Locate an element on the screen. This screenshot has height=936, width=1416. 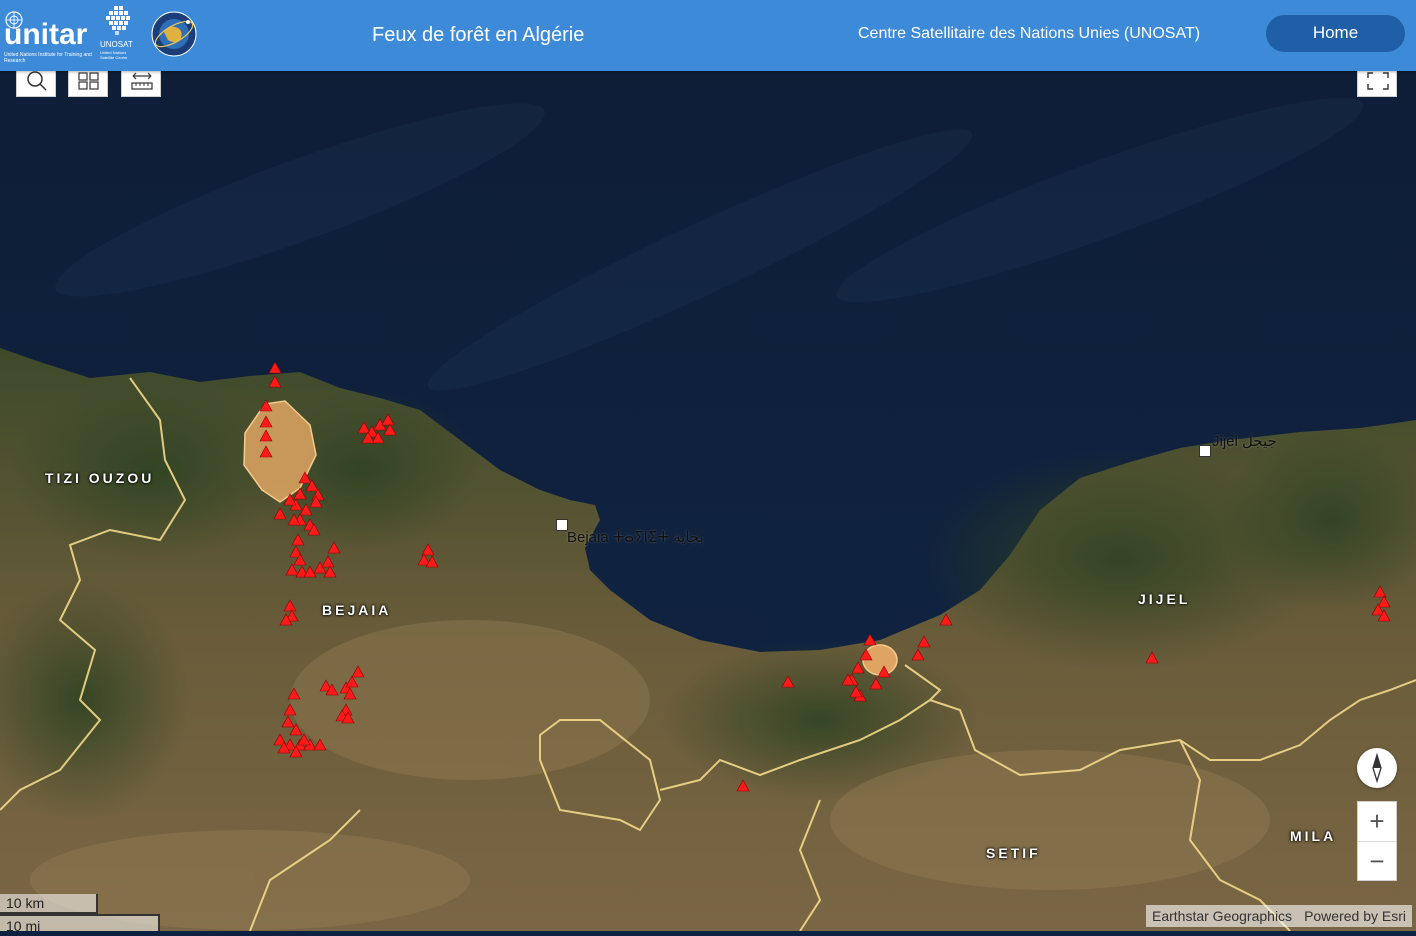
city-label-bejaia: Bejaia ⵜⴰⵢⵏⵉⵜ بجاية is located at coordinates (635, 537).